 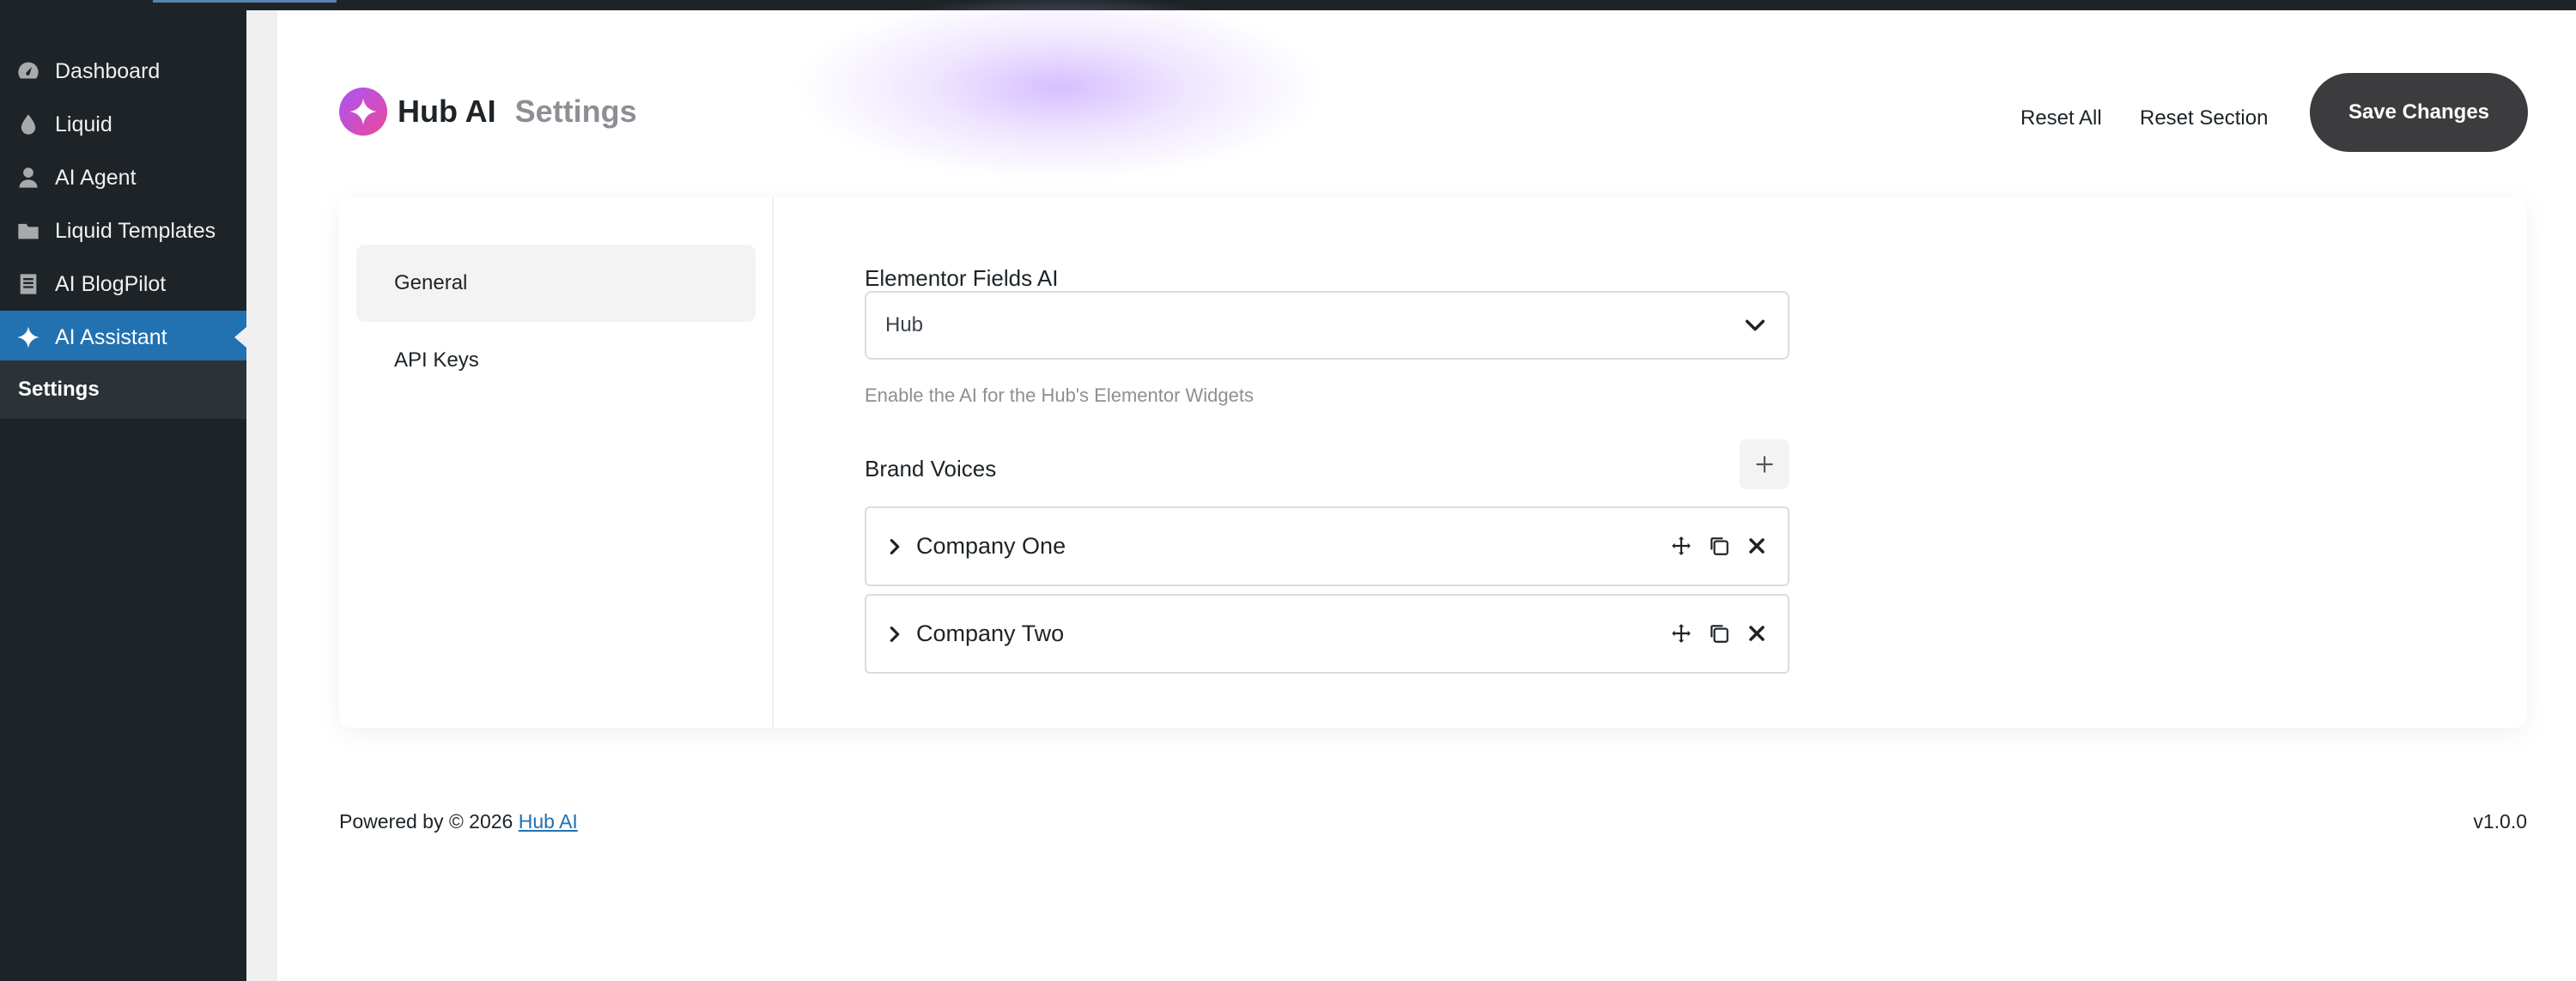 I want to click on sidebar-item-ai-blogpilot: AI BlogPilot, so click(x=123, y=284).